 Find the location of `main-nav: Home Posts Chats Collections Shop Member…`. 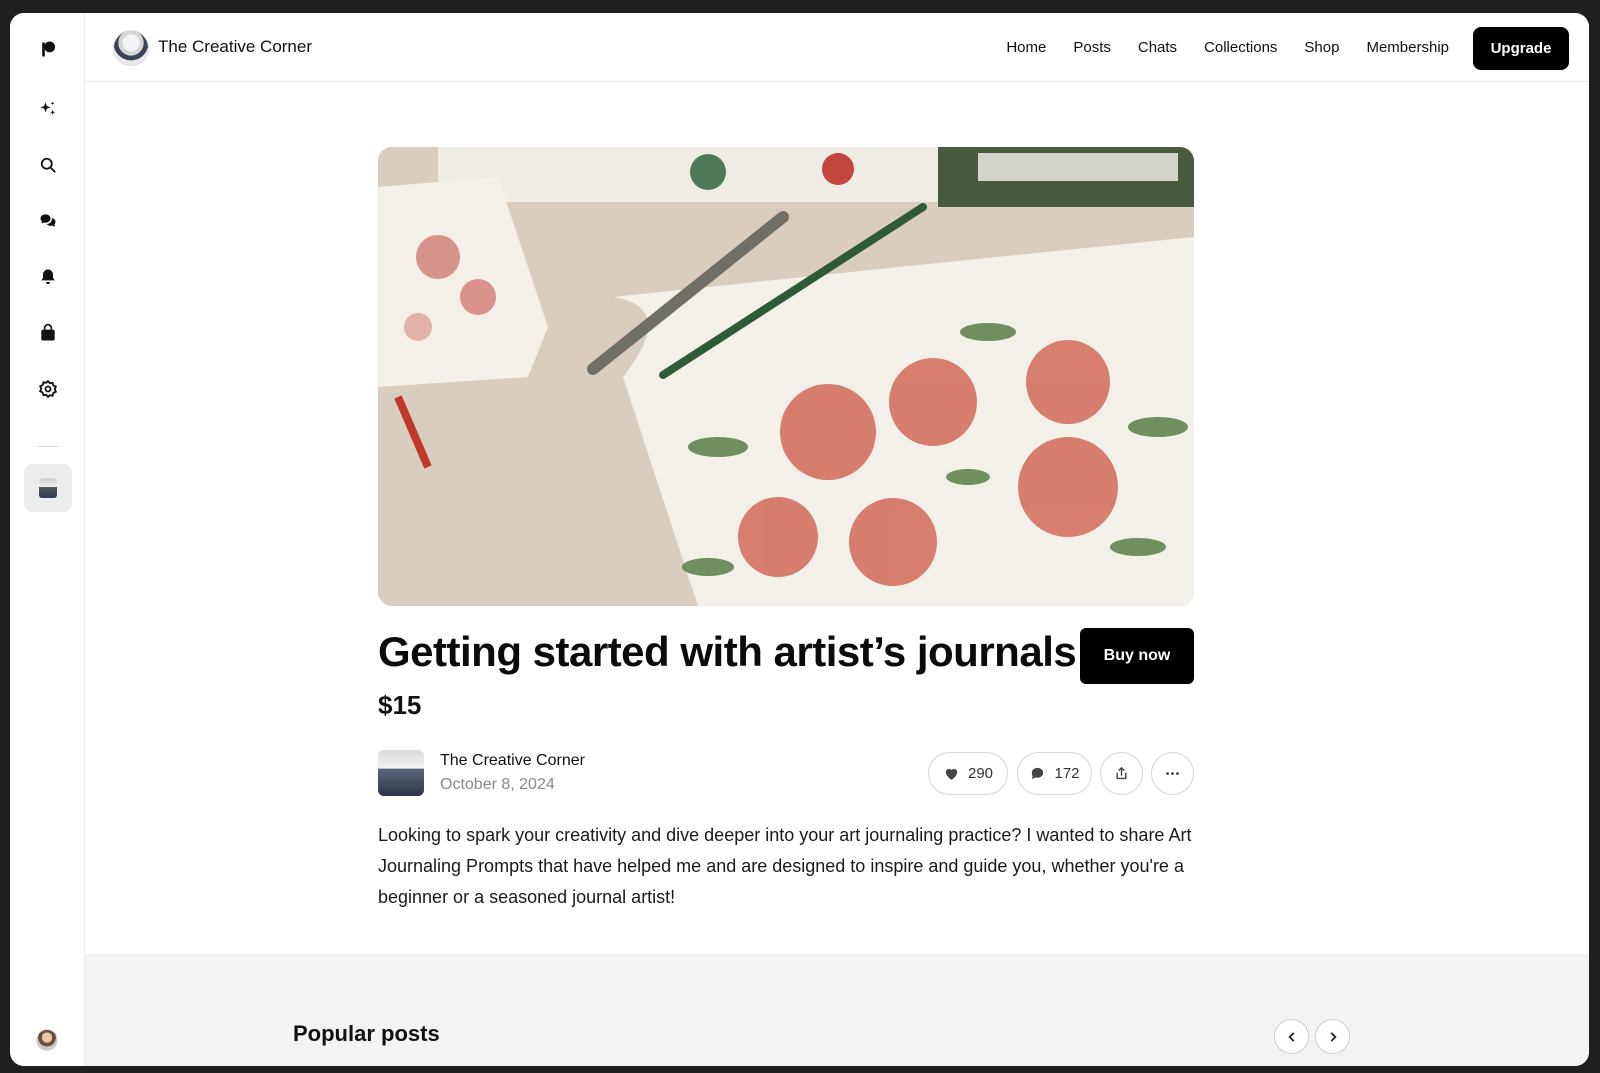

main-nav: Home Posts Chats Collections Shop Member… is located at coordinates (1227, 47).